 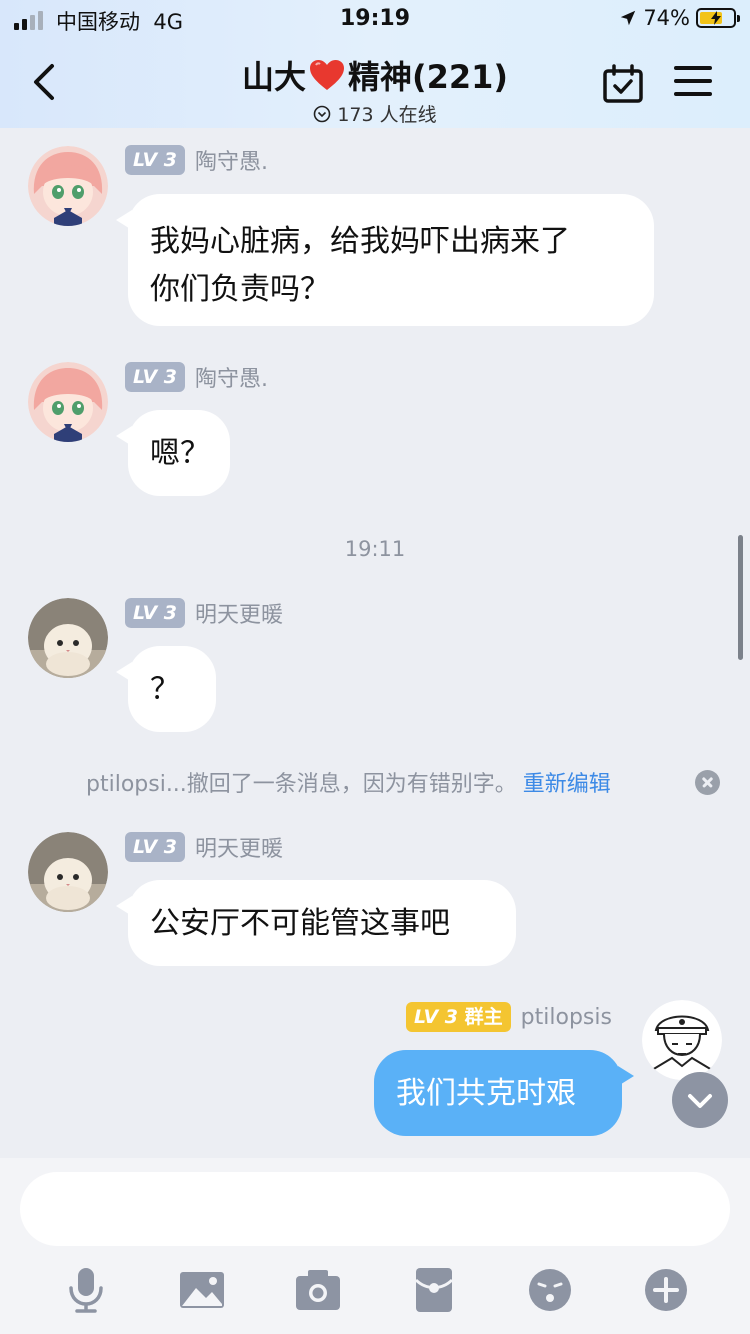 I want to click on message-text-line: 你们负责吗？, so click(x=240, y=289).